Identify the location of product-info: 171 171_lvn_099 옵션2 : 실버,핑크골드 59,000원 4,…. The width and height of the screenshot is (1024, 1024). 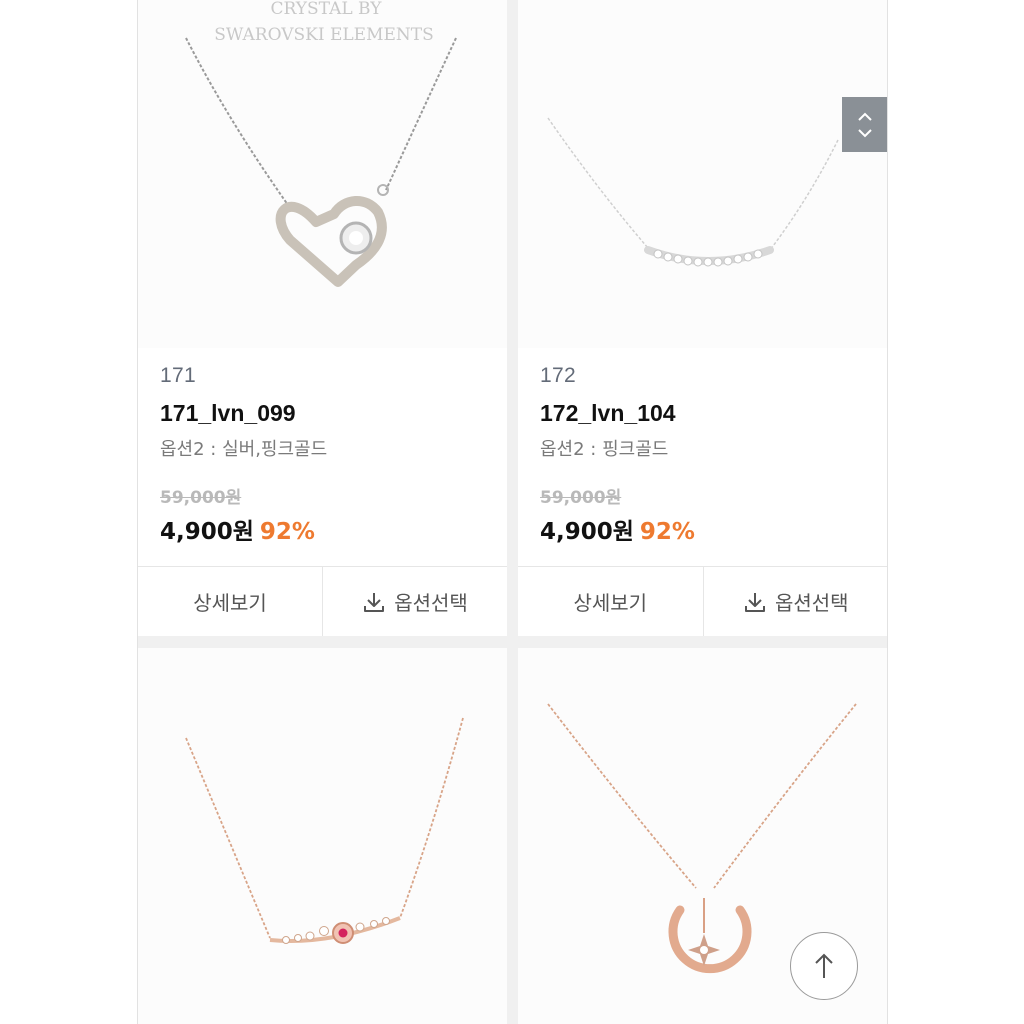
(326, 455).